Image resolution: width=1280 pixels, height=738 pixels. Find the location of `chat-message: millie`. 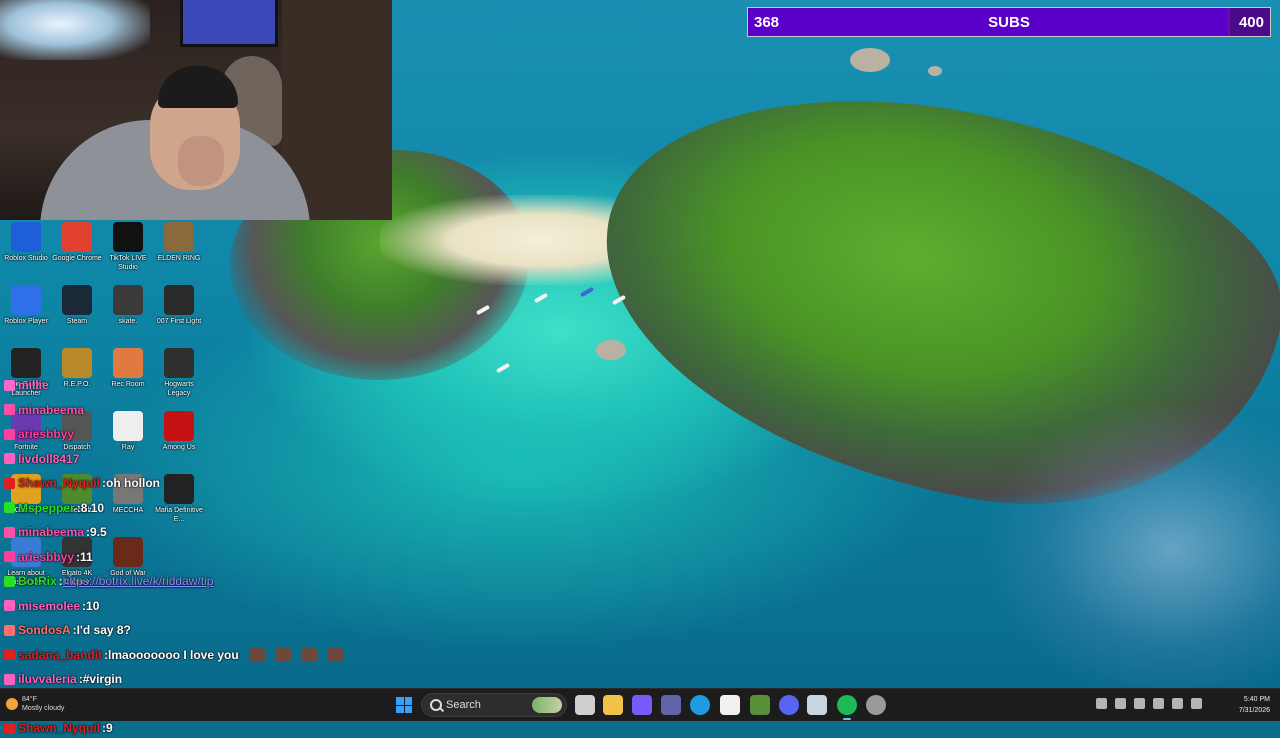

chat-message: millie is located at coordinates (27, 385).